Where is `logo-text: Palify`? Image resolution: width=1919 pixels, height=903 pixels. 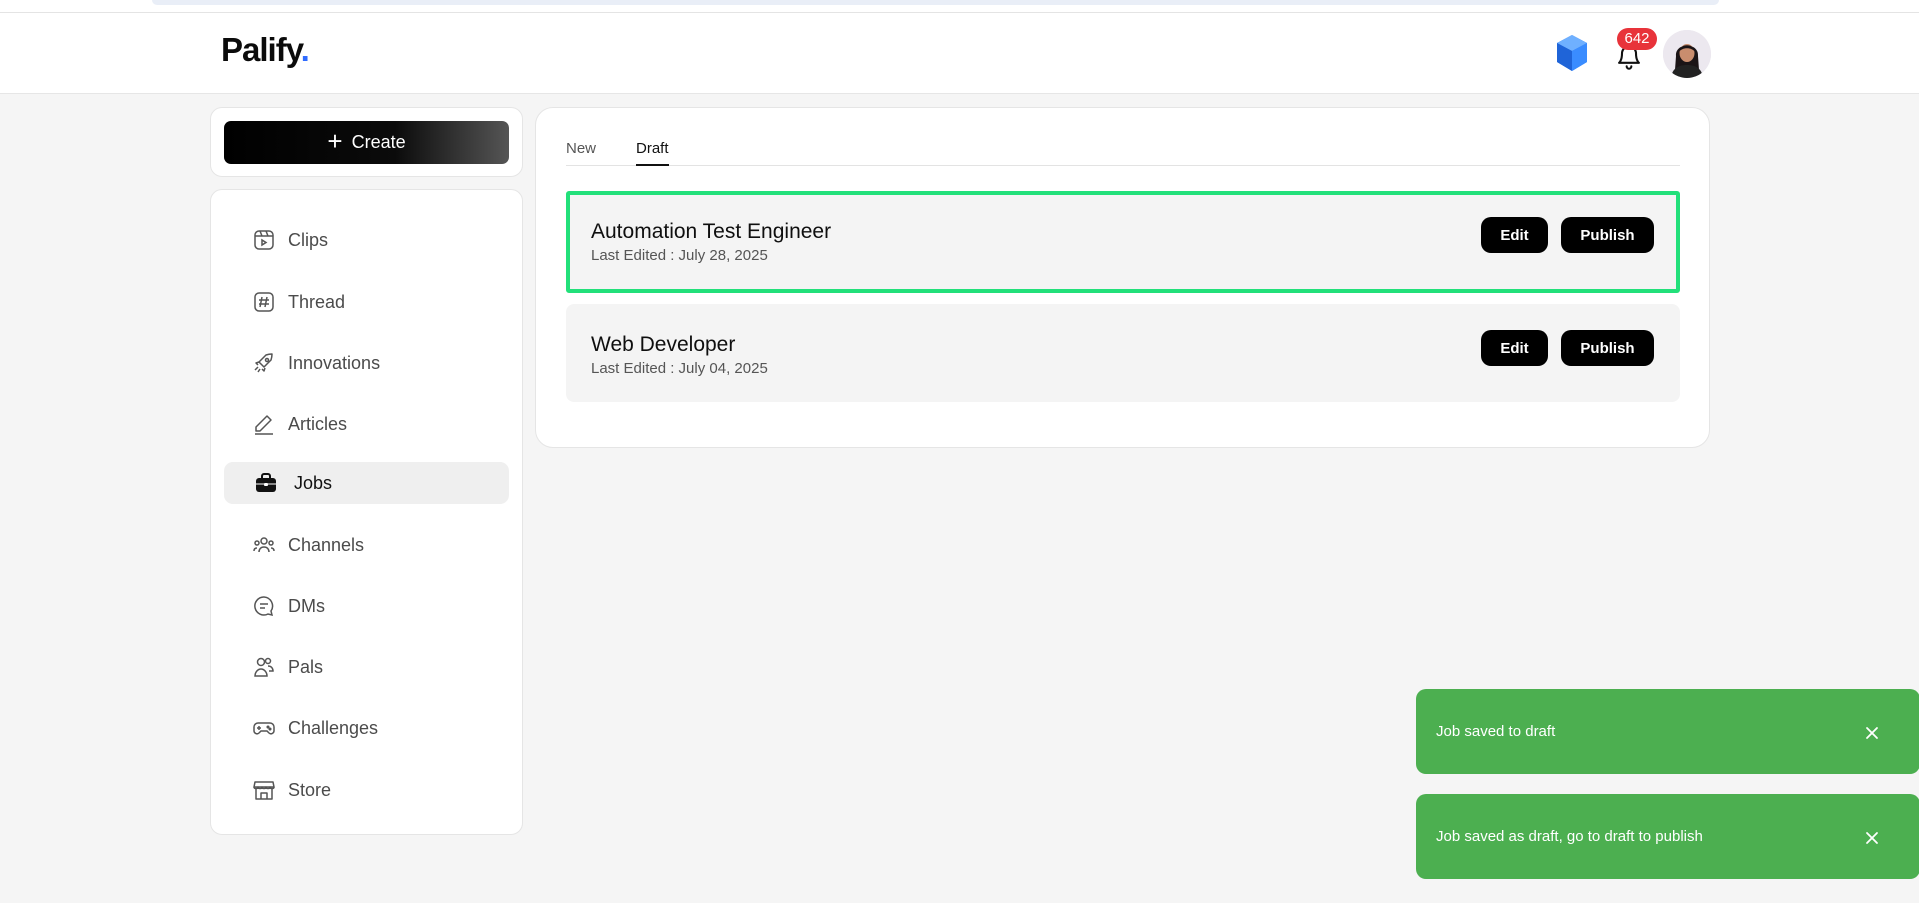 logo-text: Palify is located at coordinates (261, 49).